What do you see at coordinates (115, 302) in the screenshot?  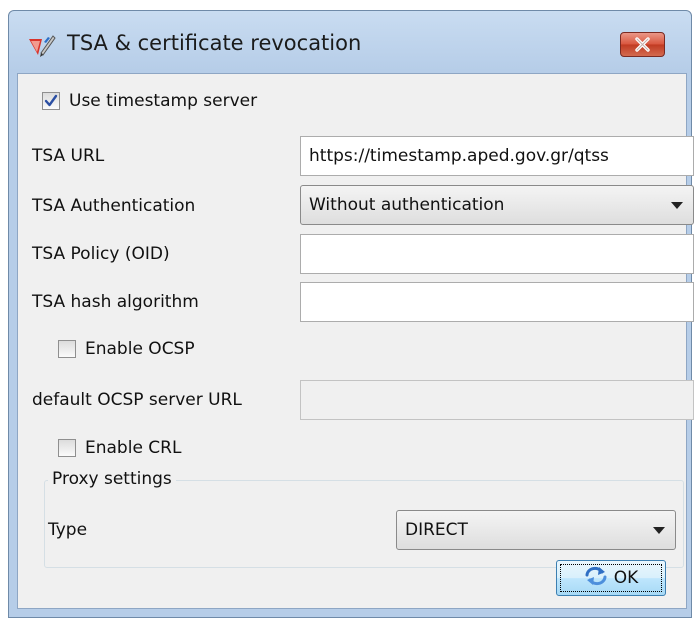 I see `tsa-hash-label: TSA hash algorithm` at bounding box center [115, 302].